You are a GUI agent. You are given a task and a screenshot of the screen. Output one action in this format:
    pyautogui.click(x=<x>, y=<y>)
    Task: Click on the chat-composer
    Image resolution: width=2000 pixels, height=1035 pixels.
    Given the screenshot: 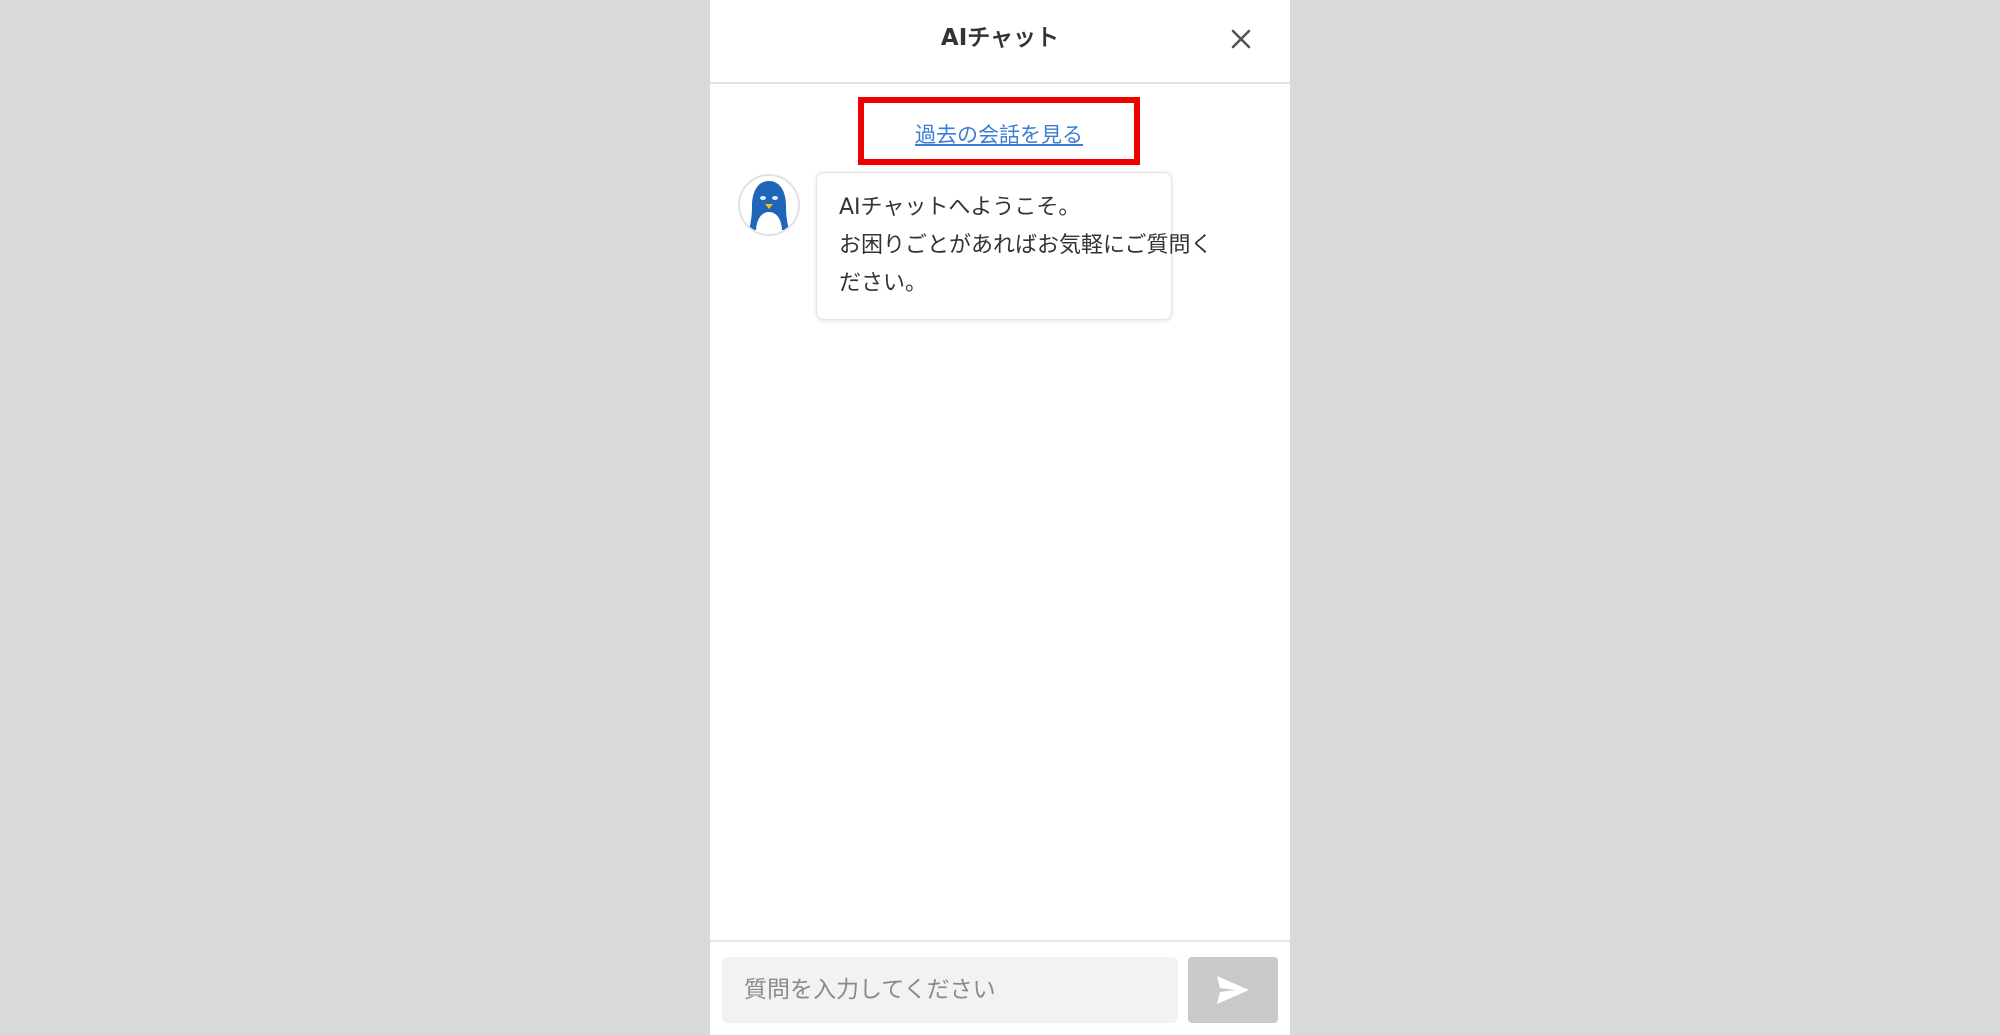 What is the action you would take?
    pyautogui.click(x=1000, y=987)
    